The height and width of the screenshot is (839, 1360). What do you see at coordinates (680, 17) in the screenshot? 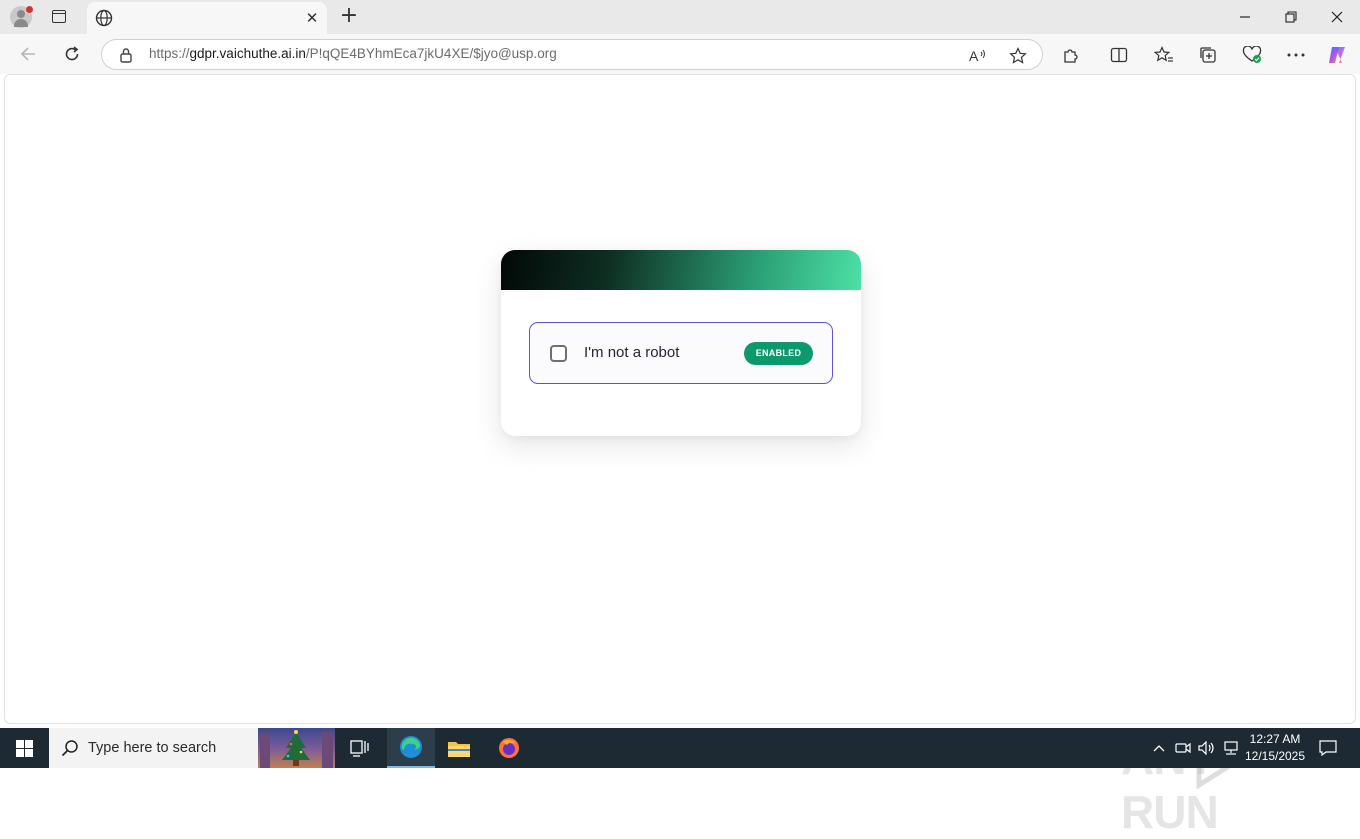
I see `tab-bar: ✕ +` at bounding box center [680, 17].